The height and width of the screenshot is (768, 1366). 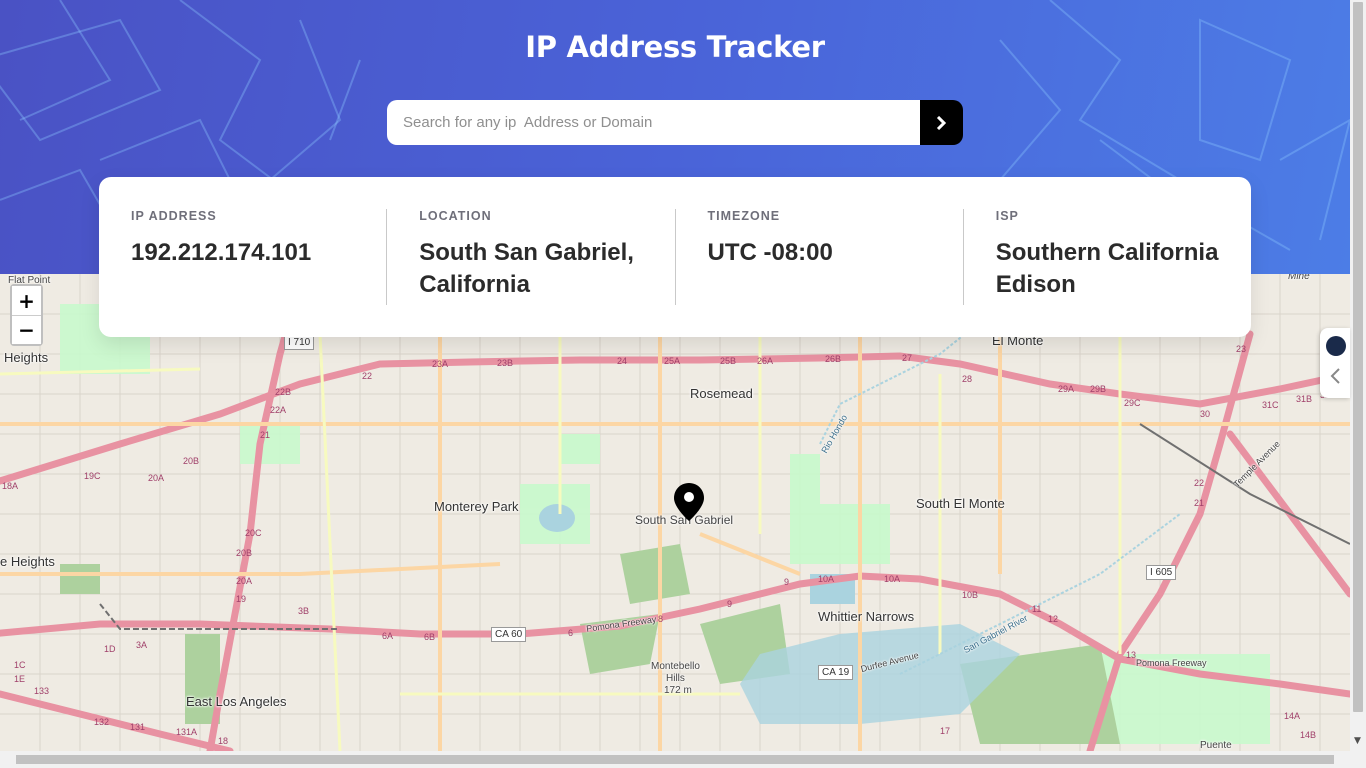 What do you see at coordinates (142, 645) in the screenshot?
I see `exit-label: 3A` at bounding box center [142, 645].